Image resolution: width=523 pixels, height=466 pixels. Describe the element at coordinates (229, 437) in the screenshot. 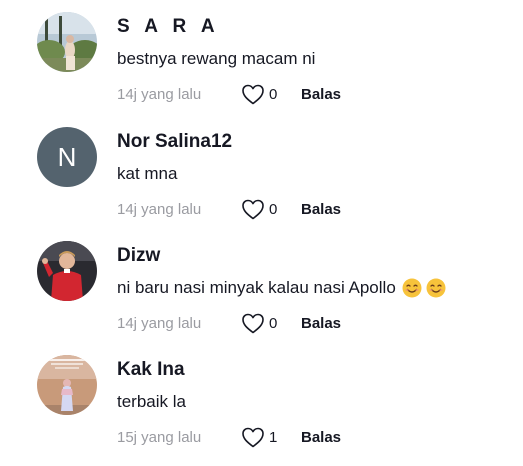

I see `comment-meta: 15j yang lalu 1 Balas` at that location.